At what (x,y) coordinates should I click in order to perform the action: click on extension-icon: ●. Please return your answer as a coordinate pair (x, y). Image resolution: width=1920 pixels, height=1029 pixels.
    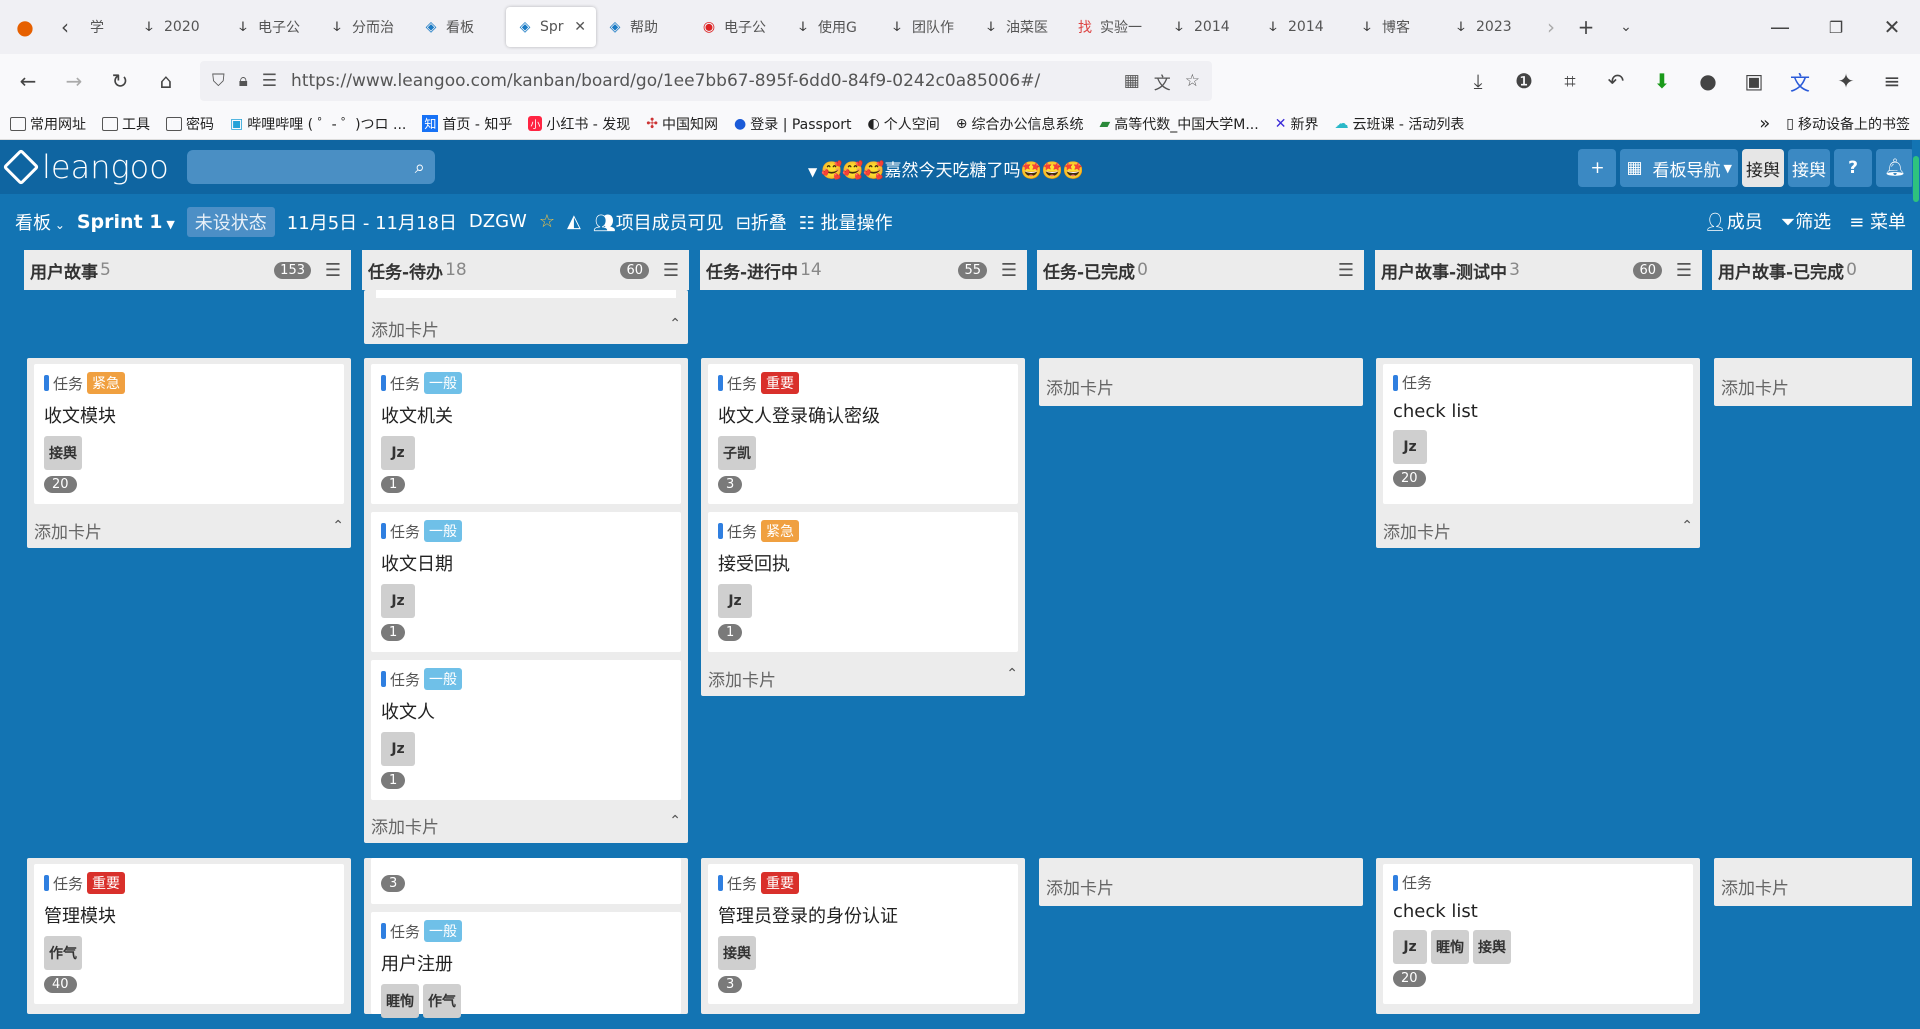
    Looking at the image, I should click on (1708, 81).